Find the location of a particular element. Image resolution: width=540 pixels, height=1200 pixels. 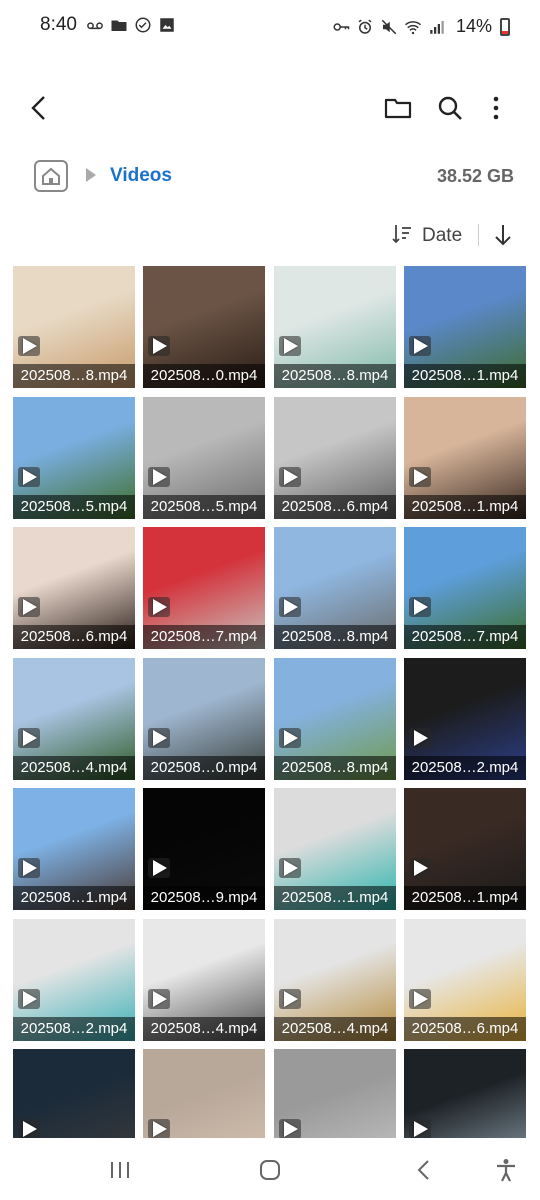

voicemail-icon is located at coordinates (95, 26).